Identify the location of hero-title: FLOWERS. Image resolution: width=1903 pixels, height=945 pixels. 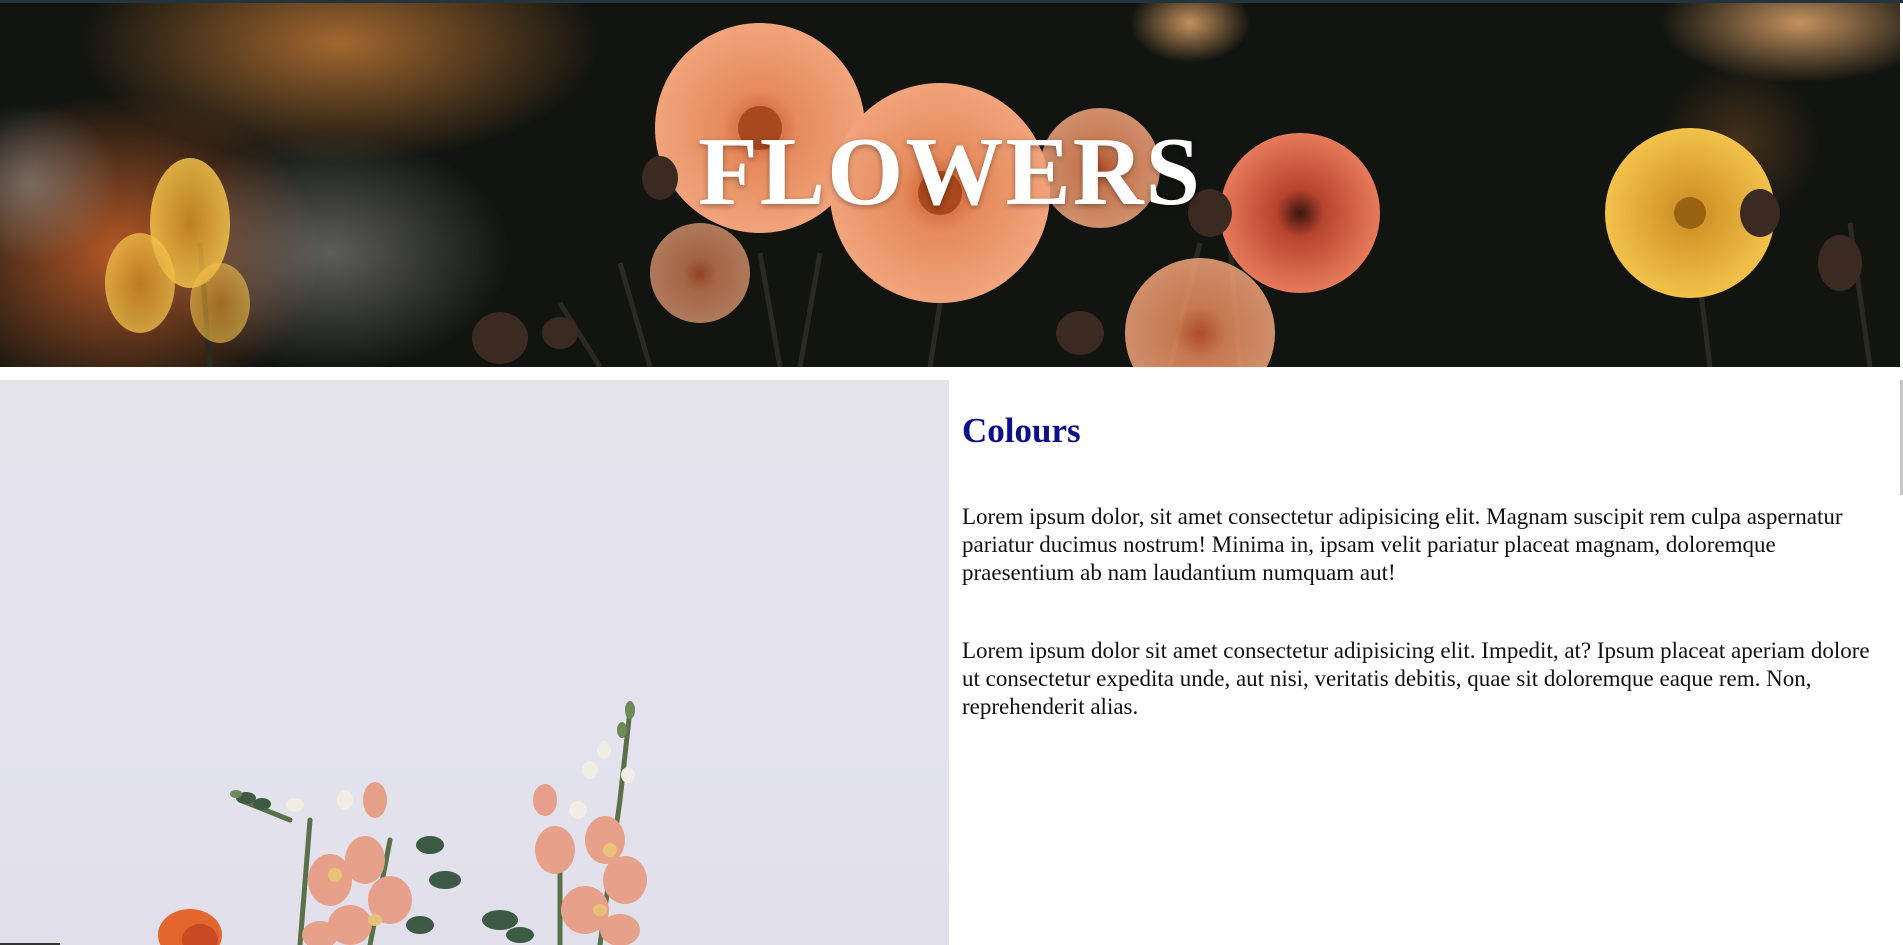
(950, 172).